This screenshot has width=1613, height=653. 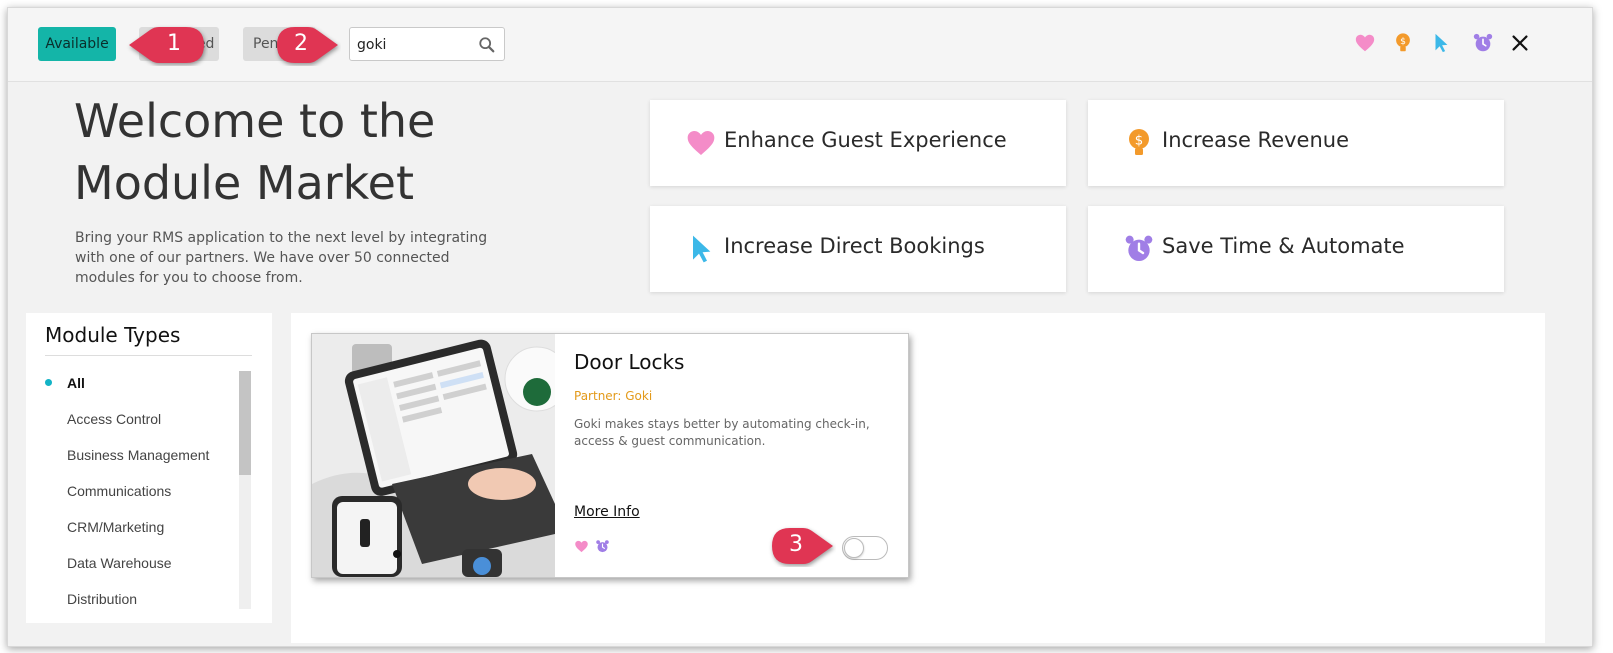 What do you see at coordinates (138, 455) in the screenshot?
I see `module-type-business-management: Business Management` at bounding box center [138, 455].